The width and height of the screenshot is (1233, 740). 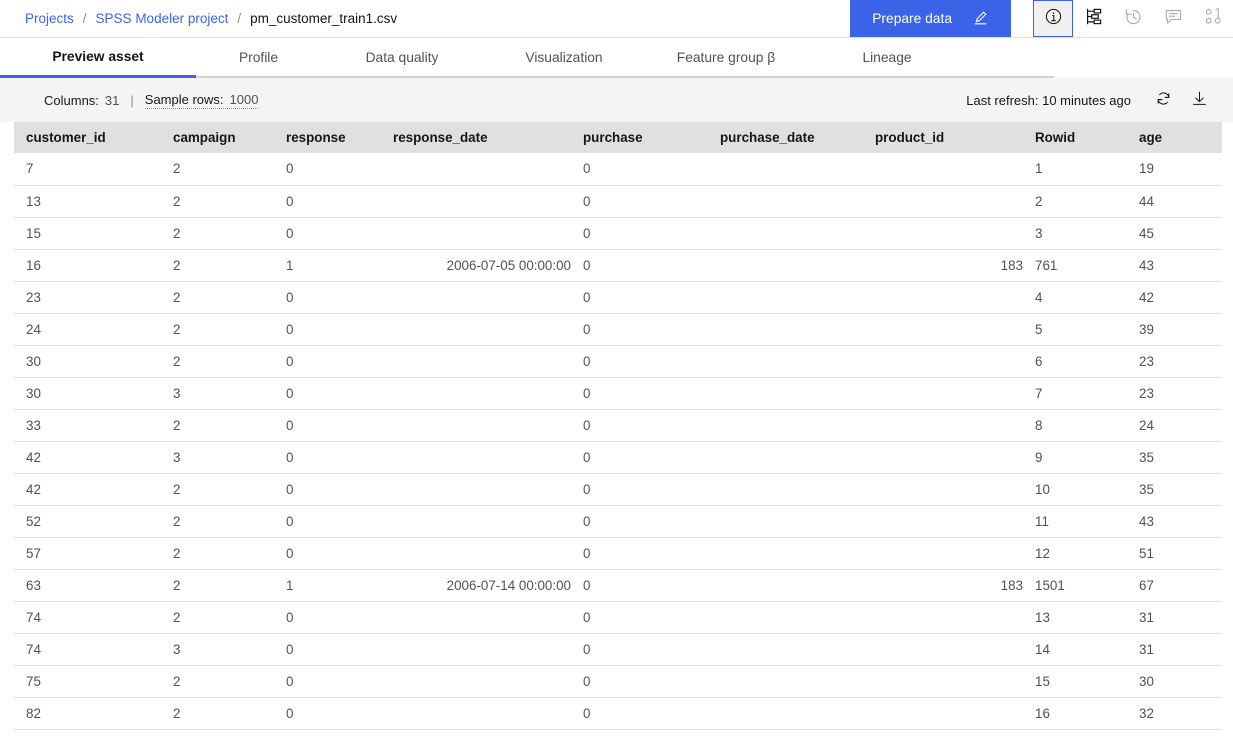 I want to click on sample-rows-tooltip-trigger: Sample rows: 1000, so click(x=201, y=100).